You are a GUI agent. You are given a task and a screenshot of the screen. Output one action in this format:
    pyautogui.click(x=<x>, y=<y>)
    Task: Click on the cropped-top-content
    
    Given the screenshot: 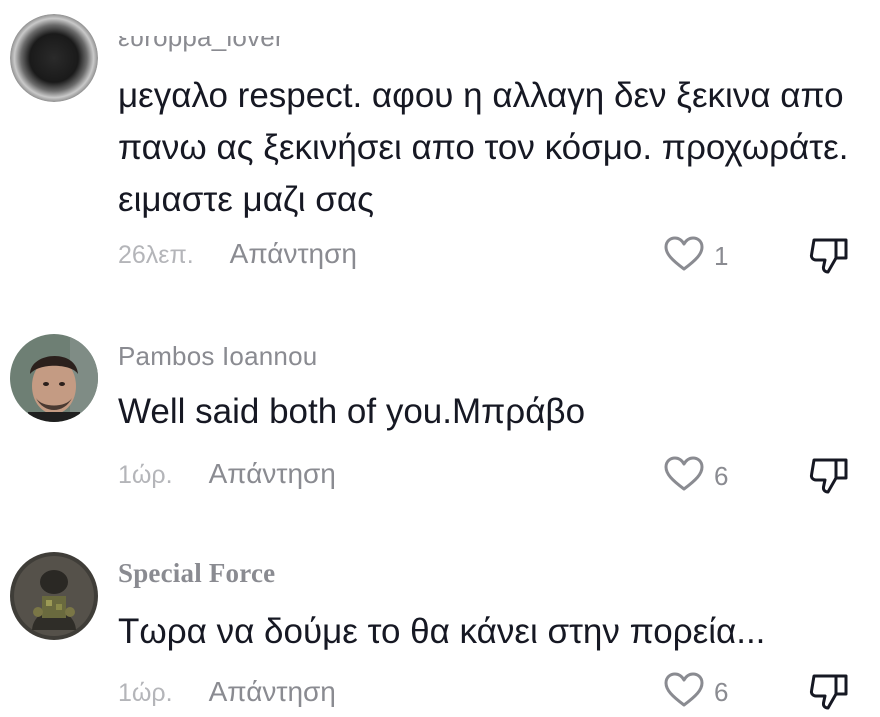 What is the action you would take?
    pyautogui.click(x=440, y=4)
    